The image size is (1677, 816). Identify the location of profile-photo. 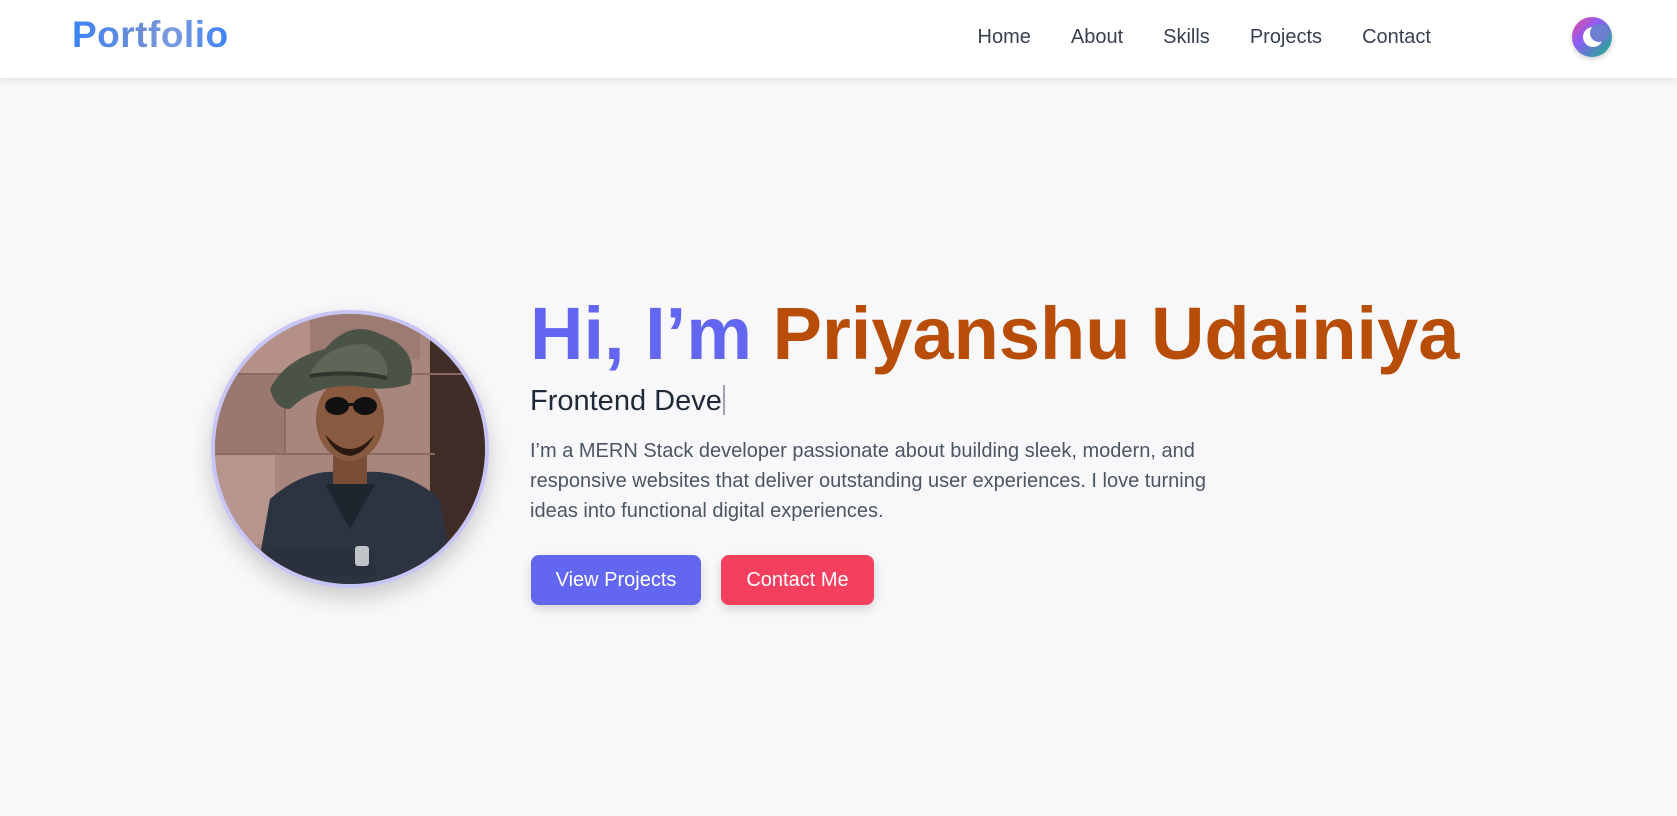
(350, 449).